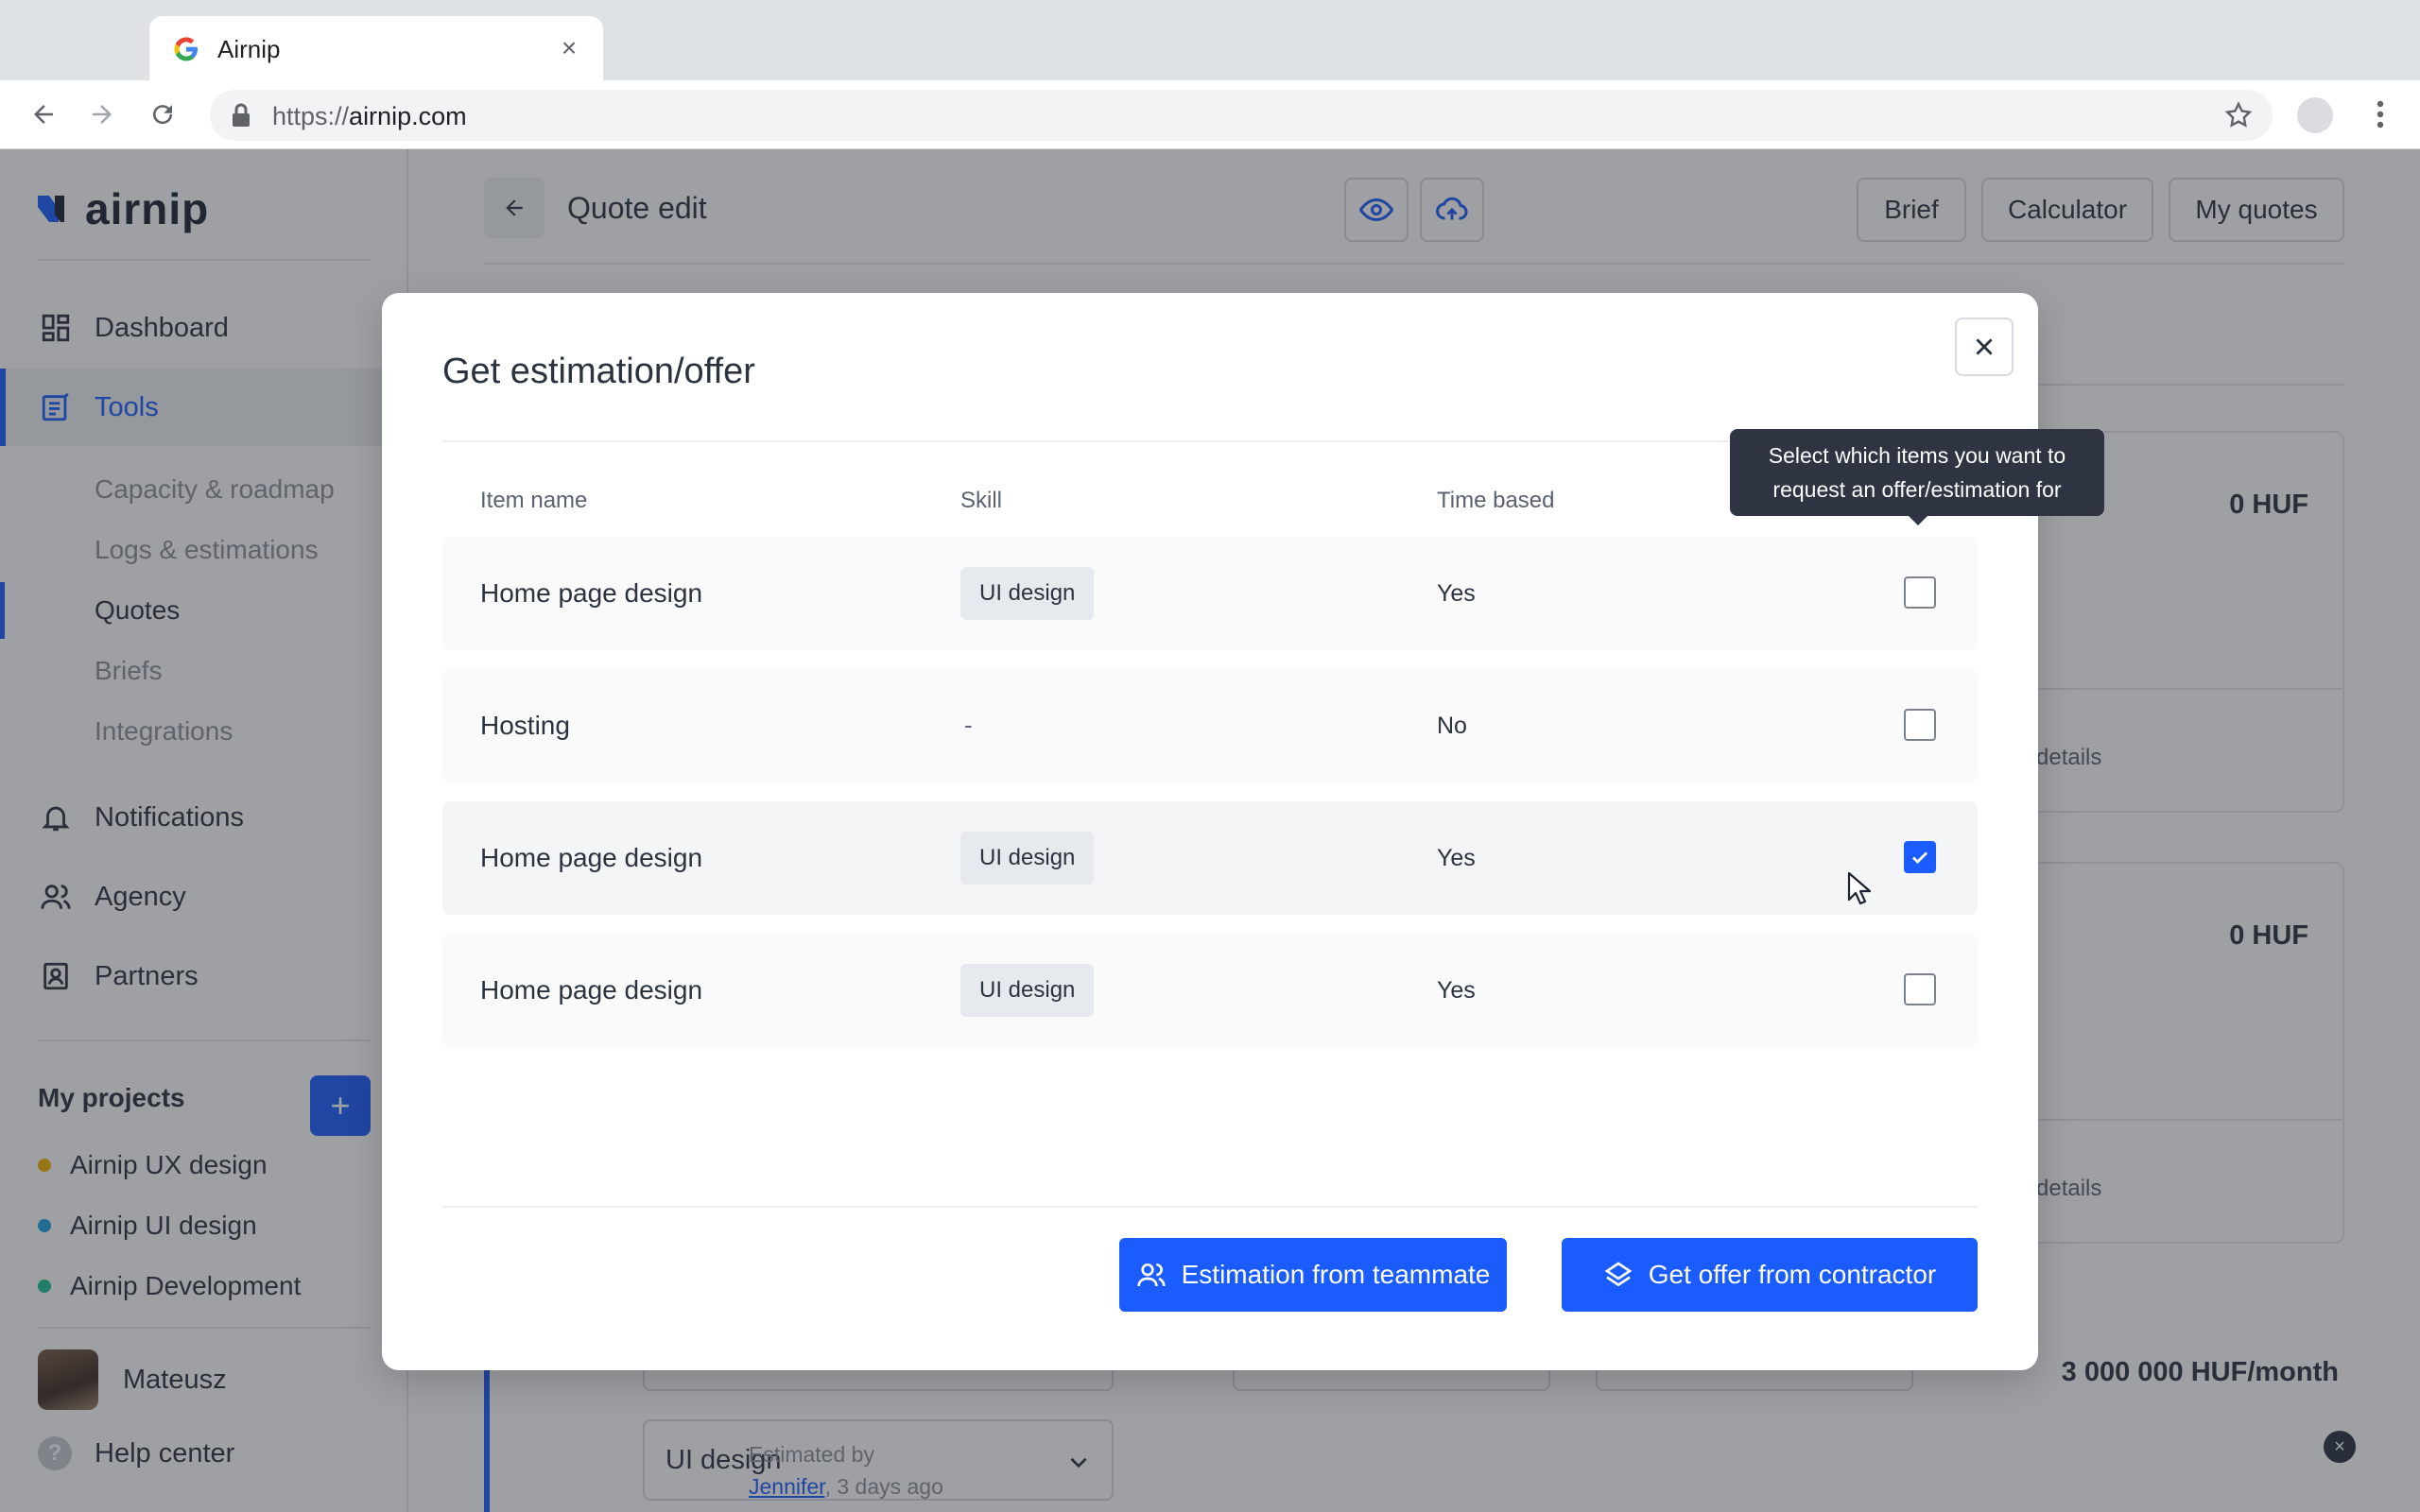 The height and width of the screenshot is (1512, 2420). Describe the element at coordinates (525, 725) in the screenshot. I see `row-item-name: Hosting` at that location.